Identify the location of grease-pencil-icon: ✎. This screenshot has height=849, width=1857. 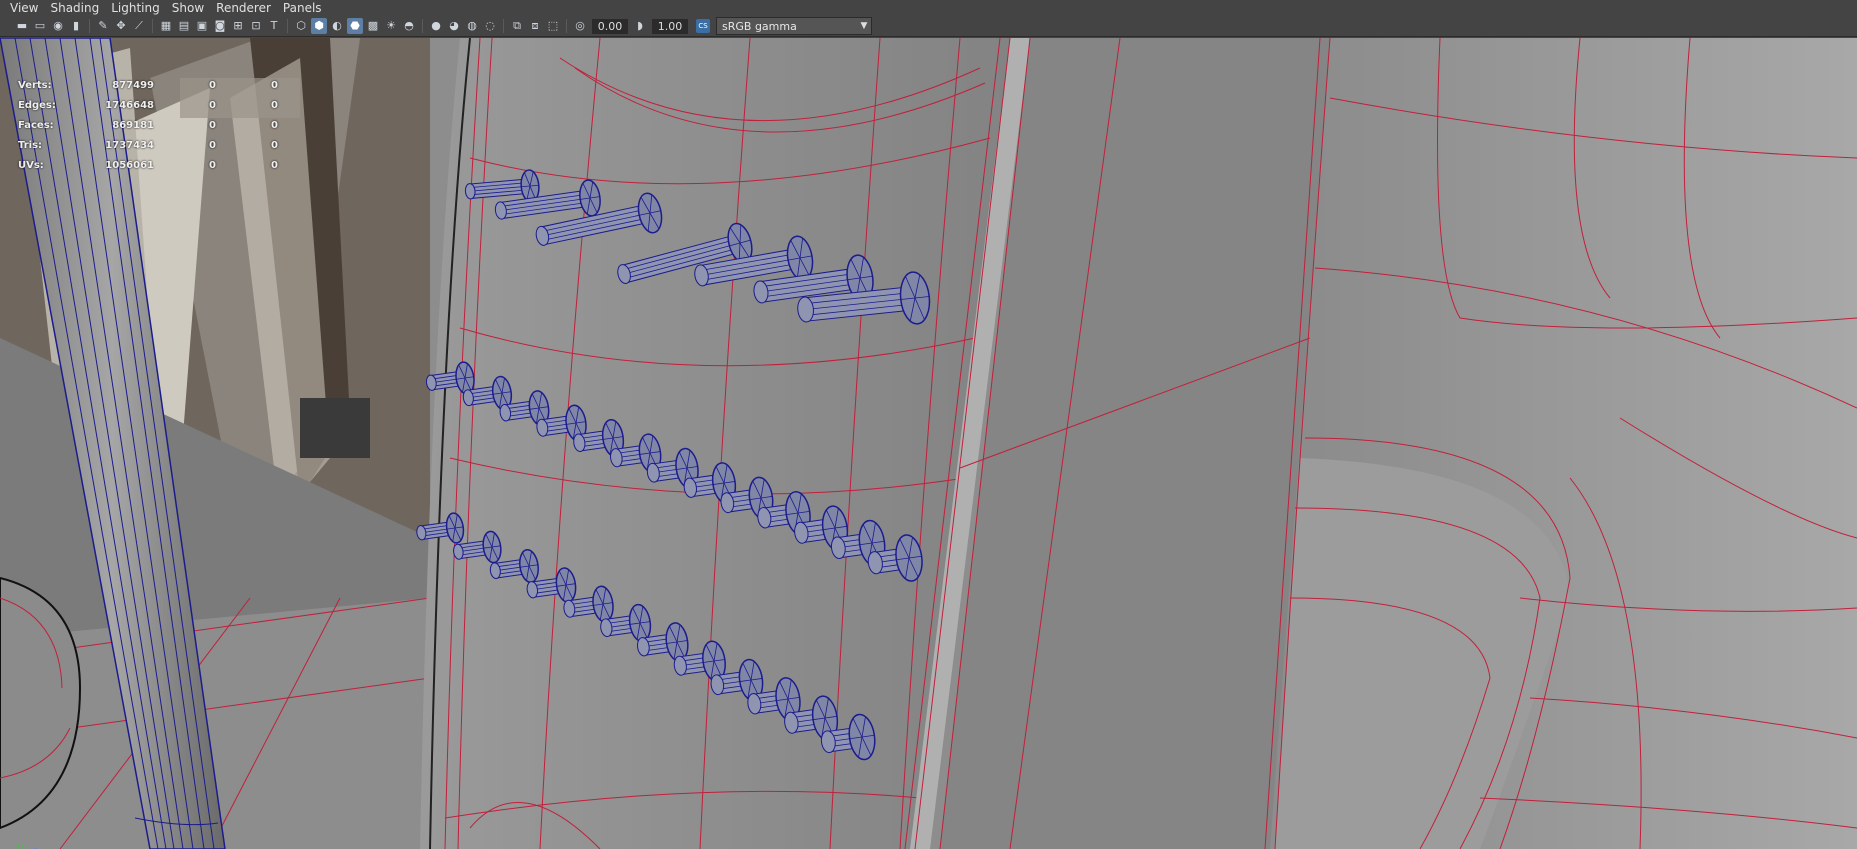
(103, 26).